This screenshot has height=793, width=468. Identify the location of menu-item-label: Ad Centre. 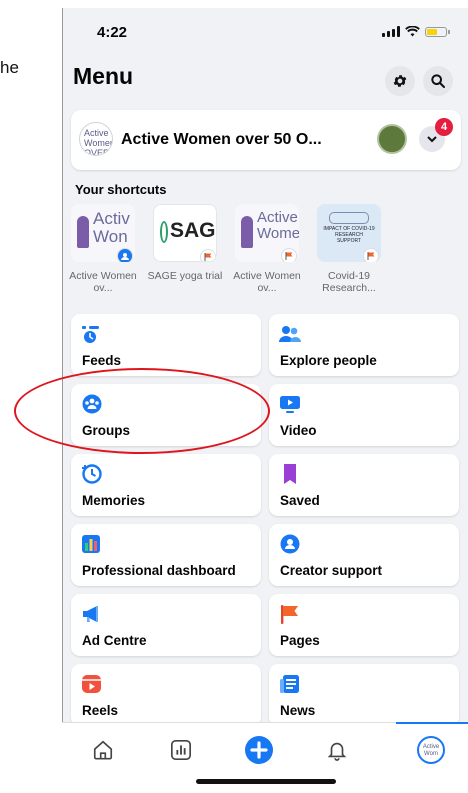
(114, 640).